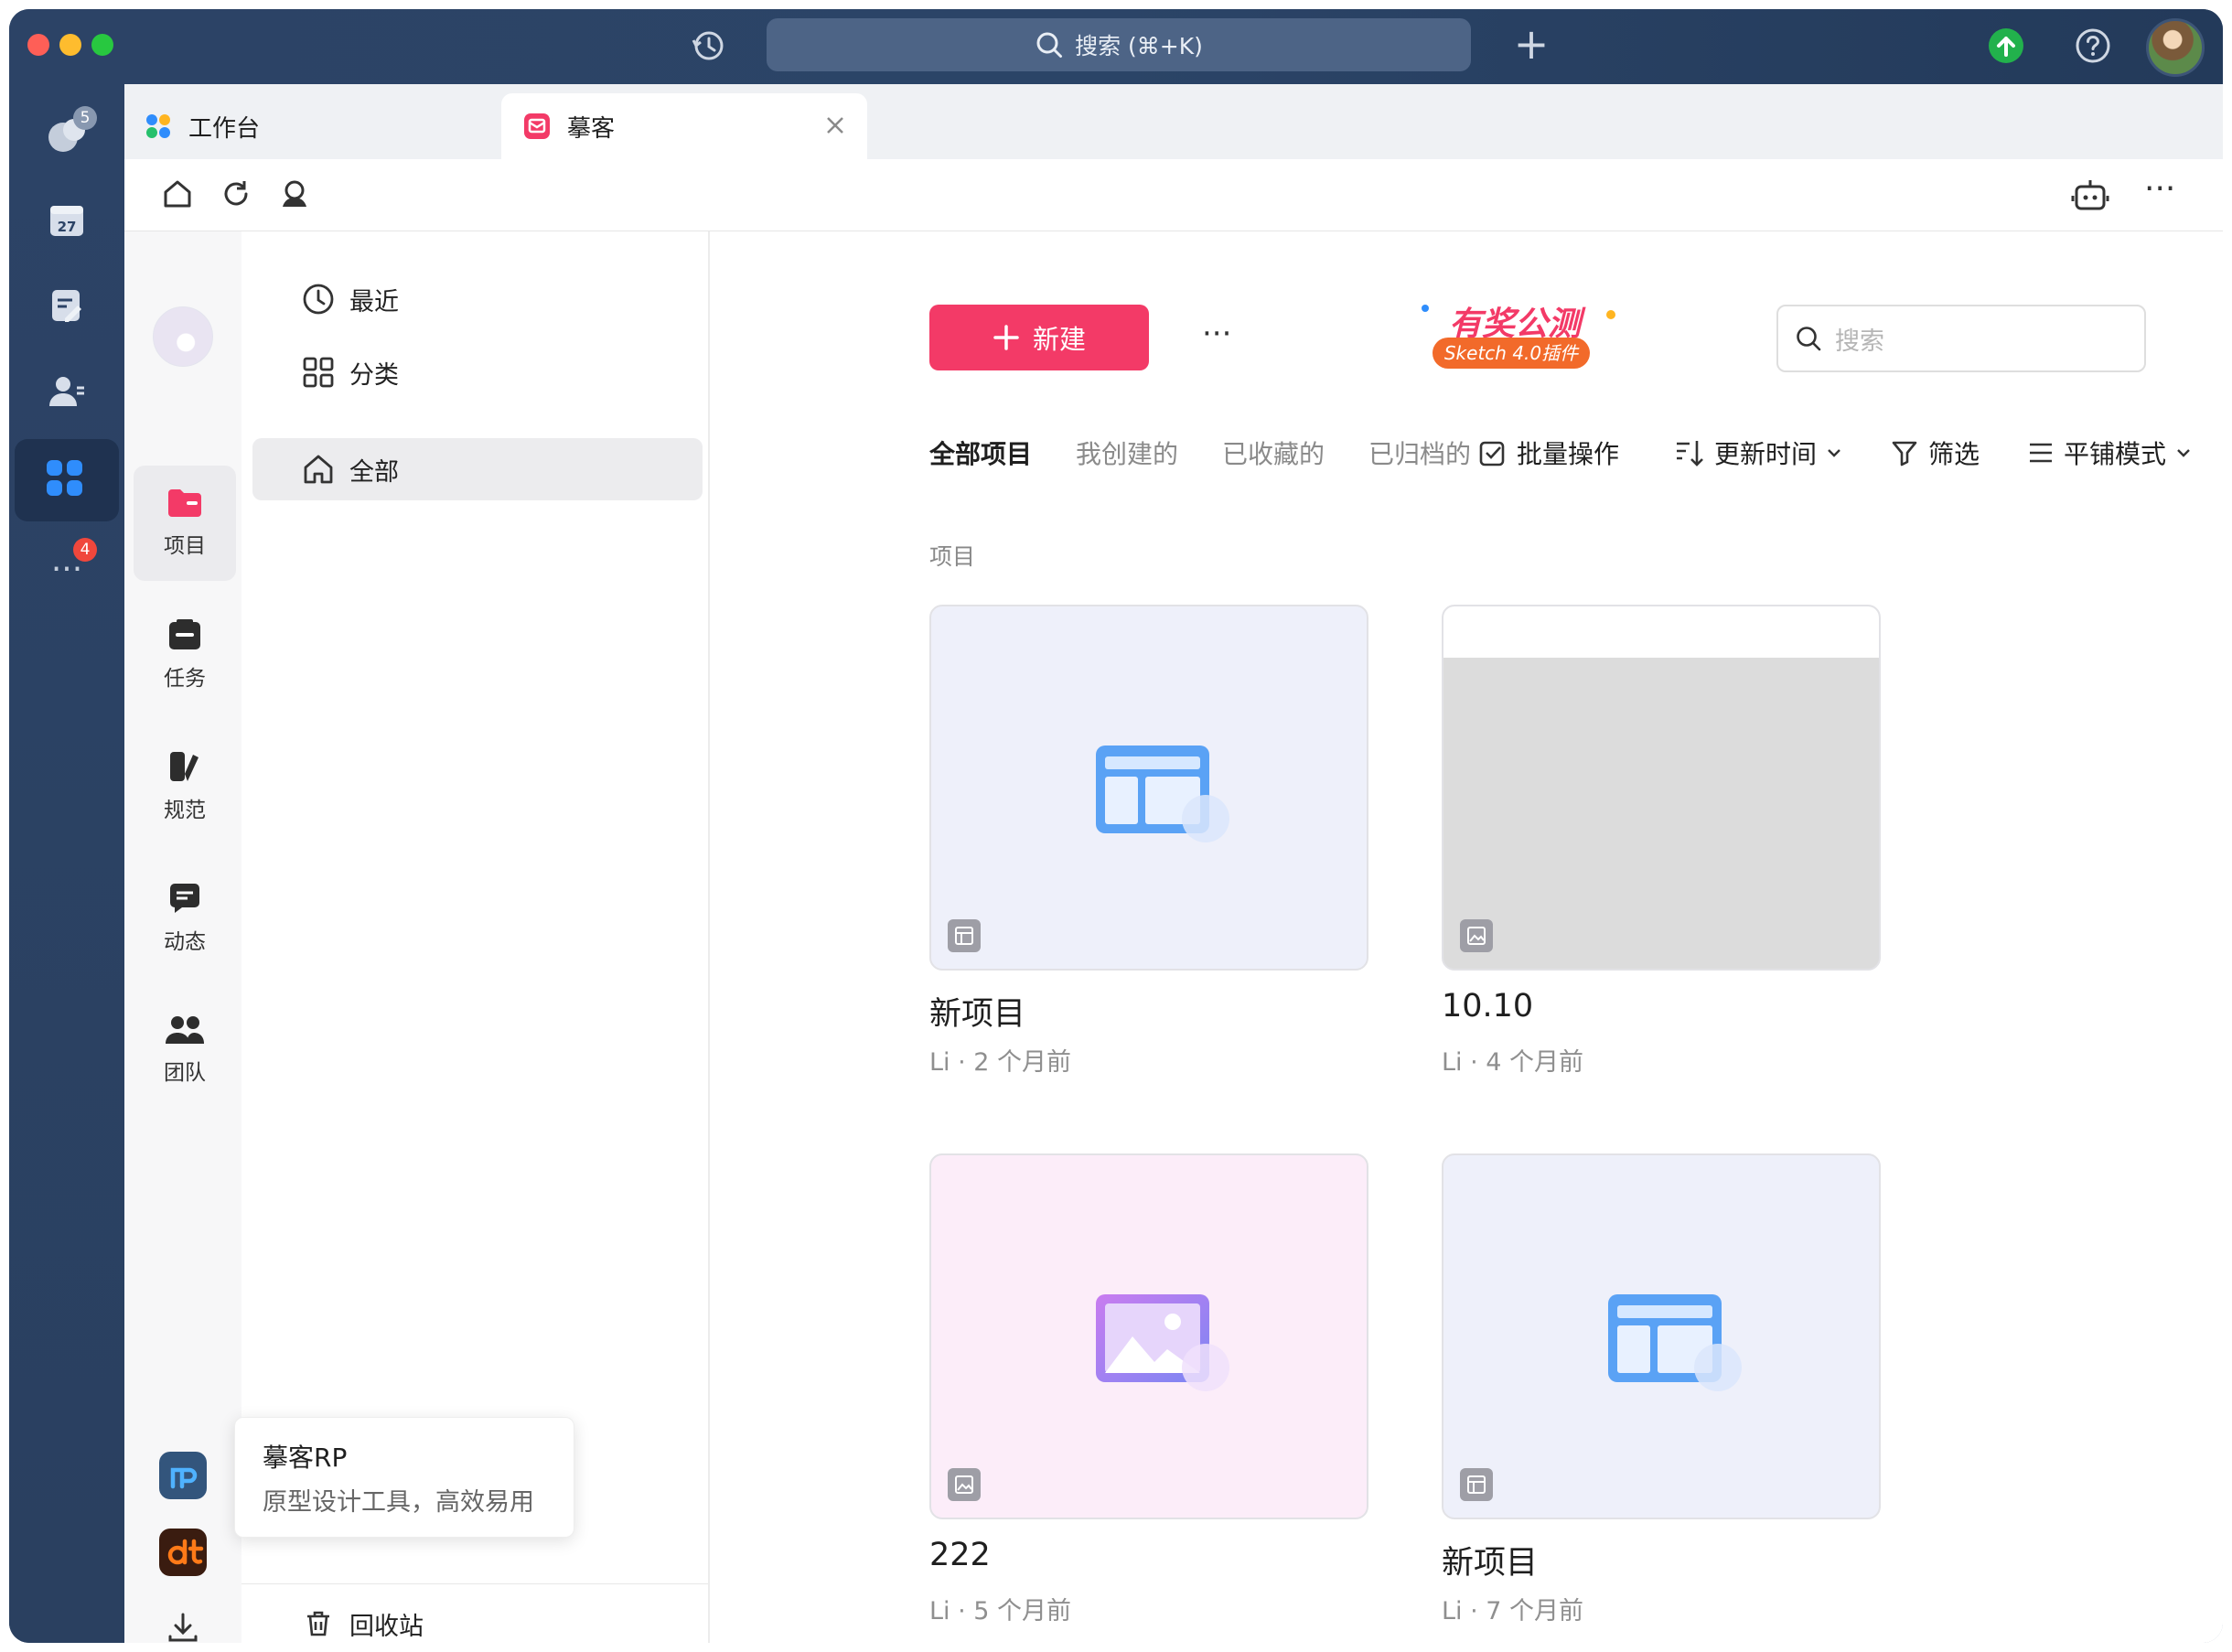 The height and width of the screenshot is (1652, 2232). What do you see at coordinates (477, 299) in the screenshot?
I see `side-item-recent: 最近` at bounding box center [477, 299].